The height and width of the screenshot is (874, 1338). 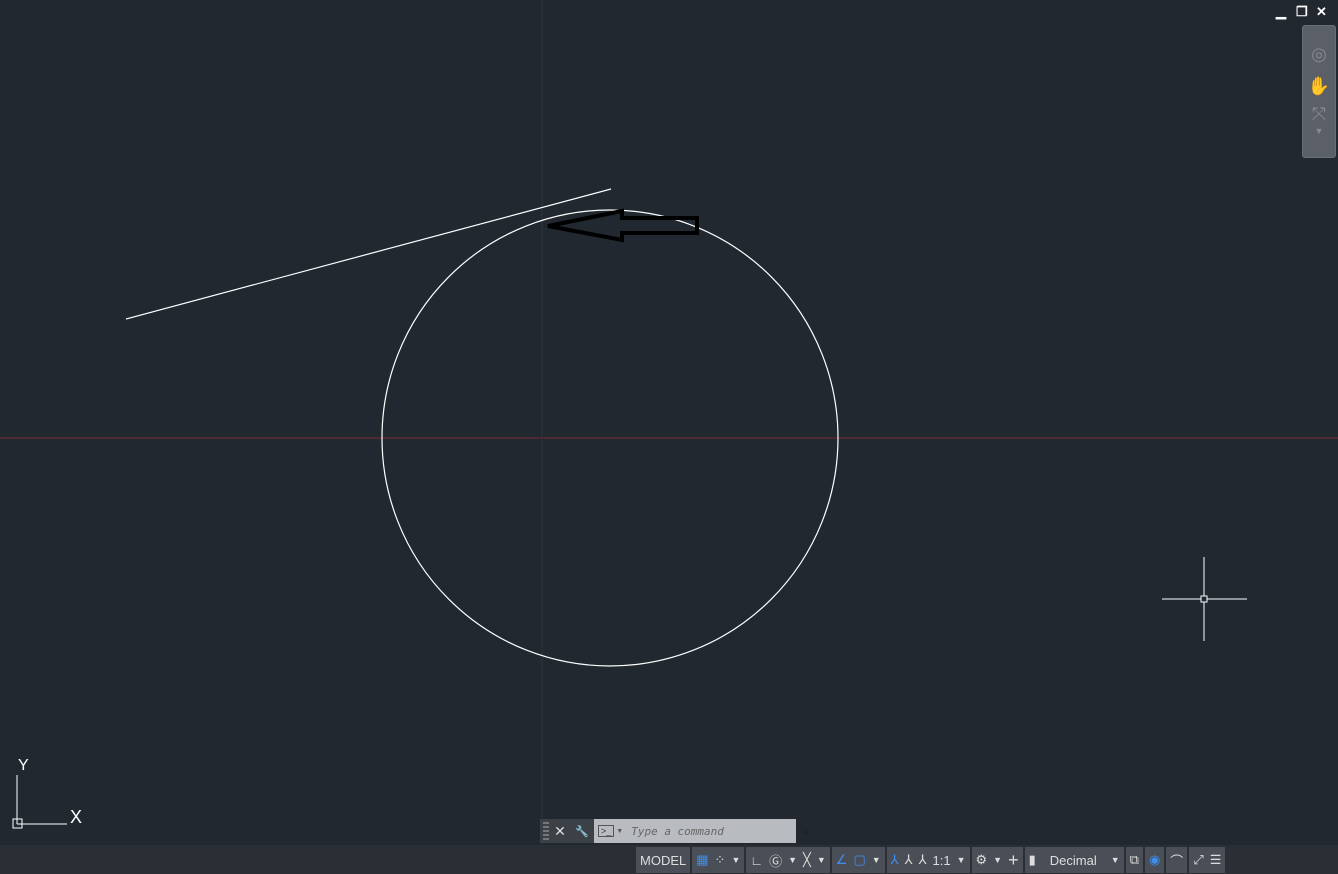 What do you see at coordinates (1198, 860) in the screenshot?
I see `clean-screen-icon: ⤢` at bounding box center [1198, 860].